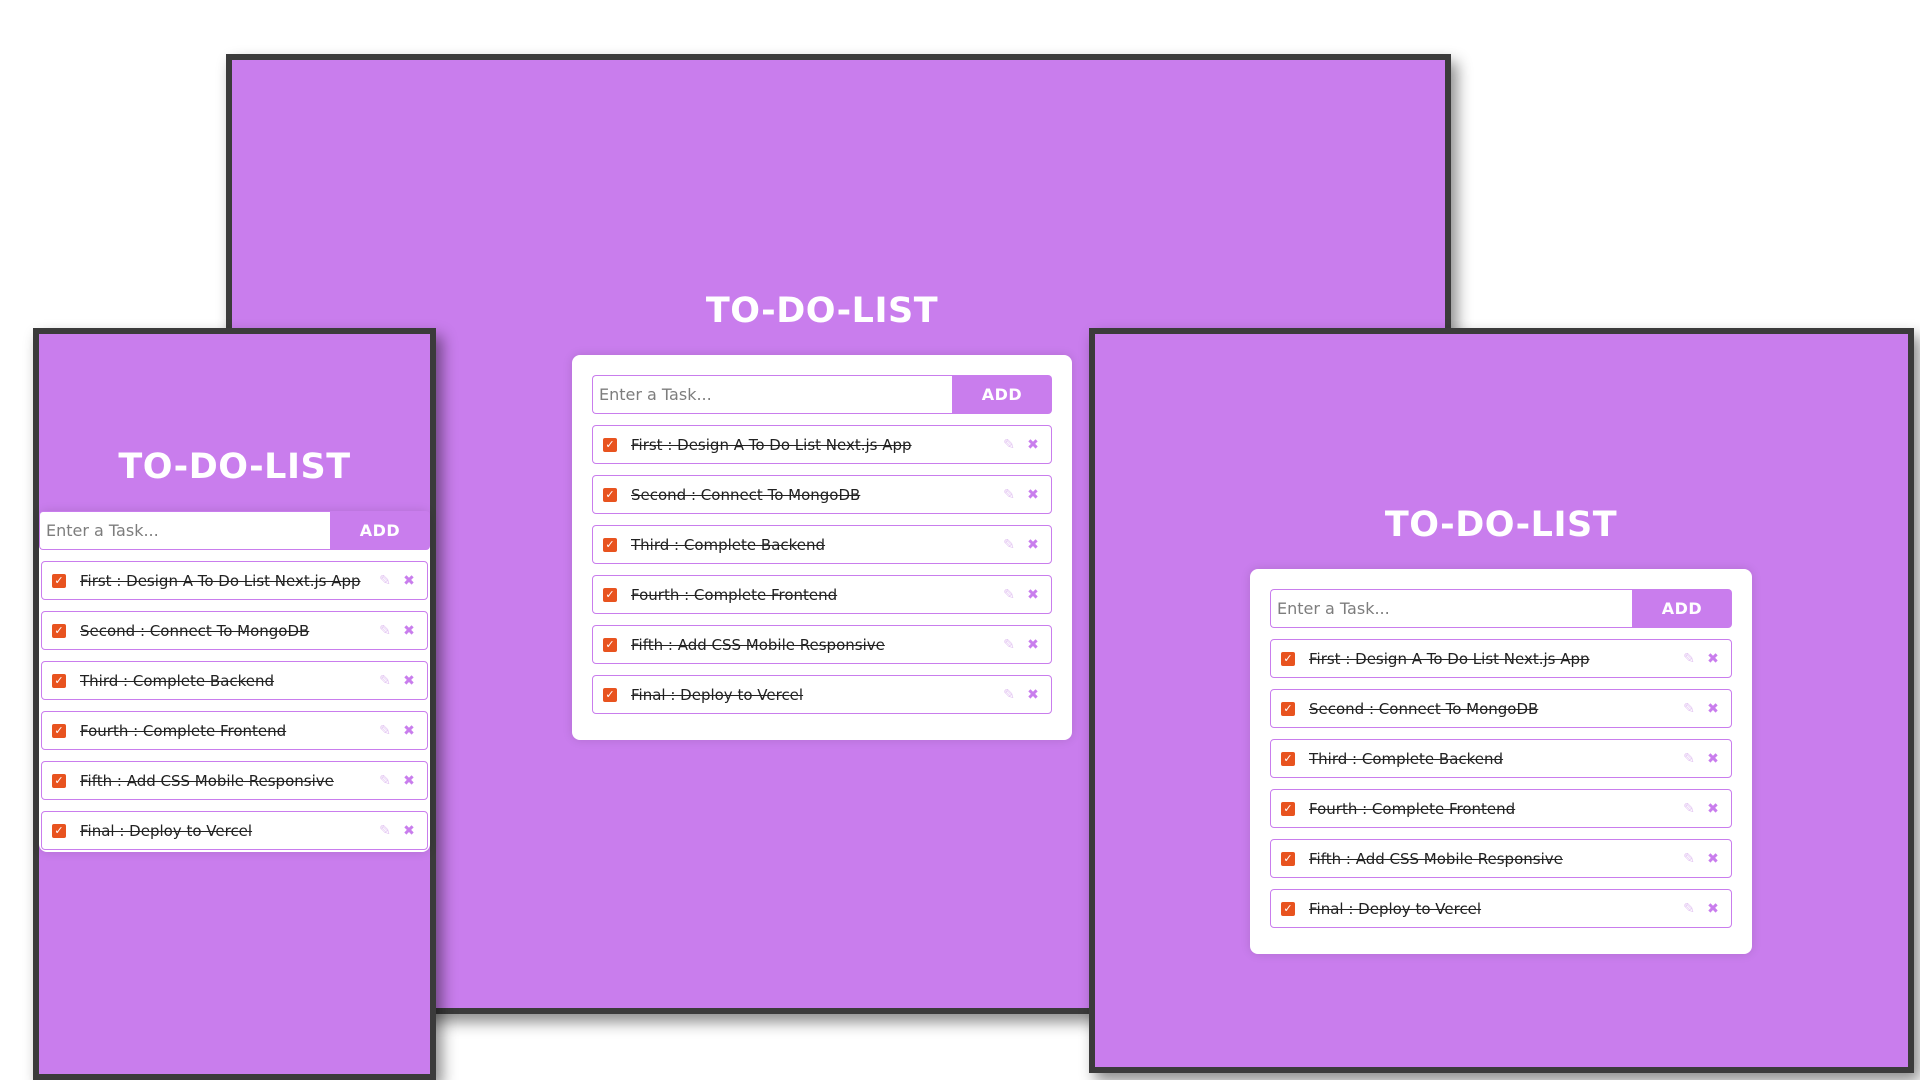  Describe the element at coordinates (734, 594) in the screenshot. I see `task-text: Fourth : Complete Frontend` at that location.